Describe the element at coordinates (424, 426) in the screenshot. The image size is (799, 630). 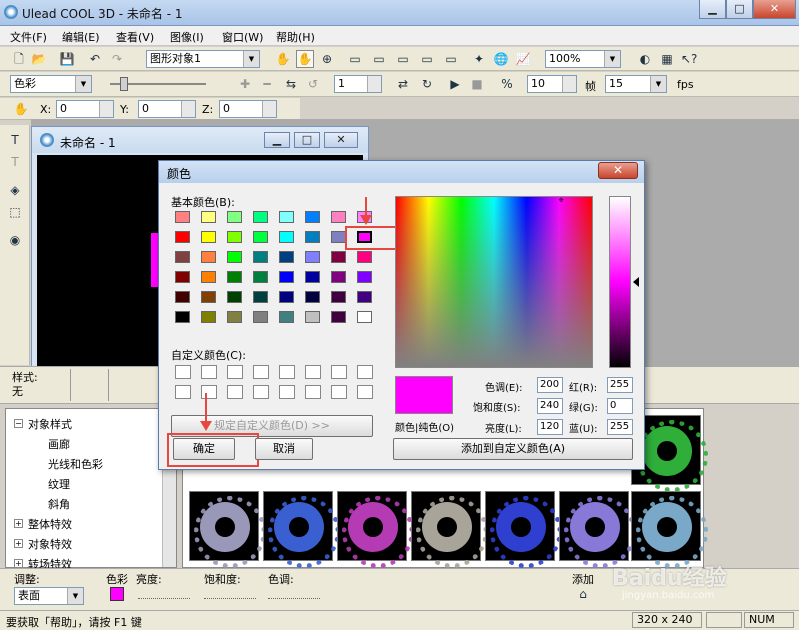
I see `solid-color-label: 颜色|纯色(O)` at that location.